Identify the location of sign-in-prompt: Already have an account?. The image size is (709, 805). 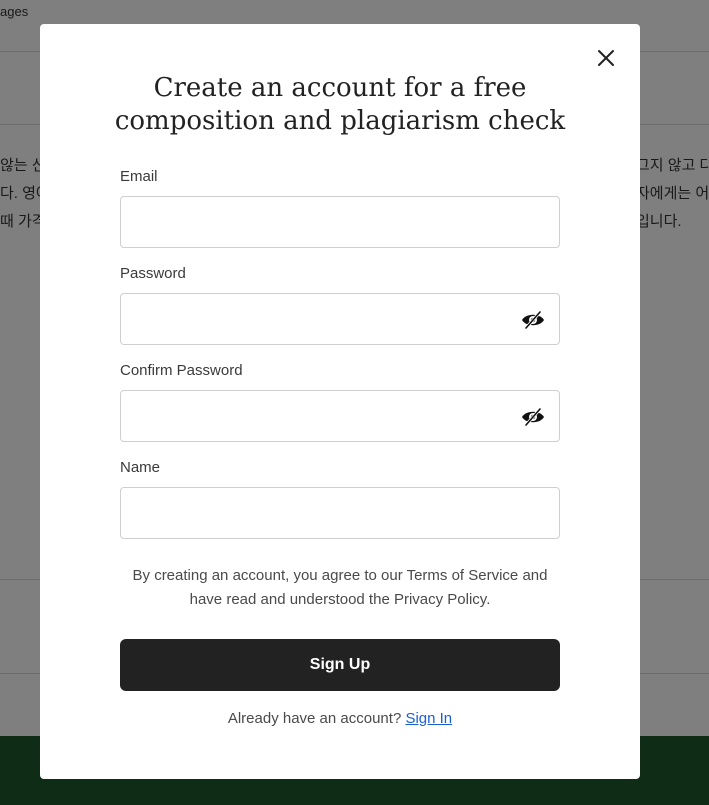
(314, 718).